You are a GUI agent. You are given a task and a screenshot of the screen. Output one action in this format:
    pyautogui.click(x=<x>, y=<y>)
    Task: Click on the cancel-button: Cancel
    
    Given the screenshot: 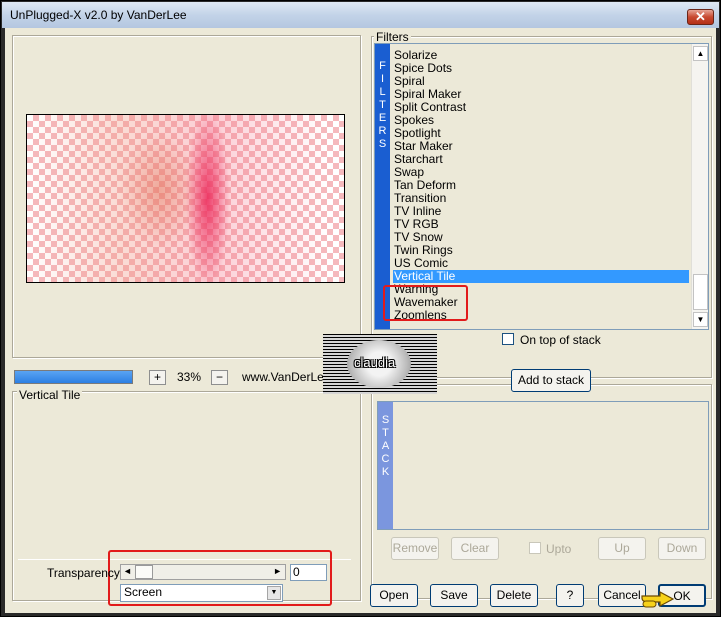 What is the action you would take?
    pyautogui.click(x=622, y=595)
    